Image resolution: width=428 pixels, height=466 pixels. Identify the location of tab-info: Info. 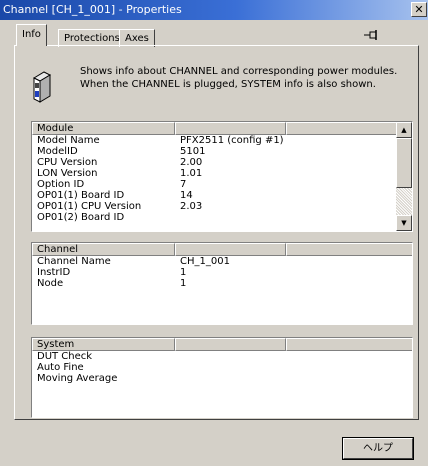
(31, 35).